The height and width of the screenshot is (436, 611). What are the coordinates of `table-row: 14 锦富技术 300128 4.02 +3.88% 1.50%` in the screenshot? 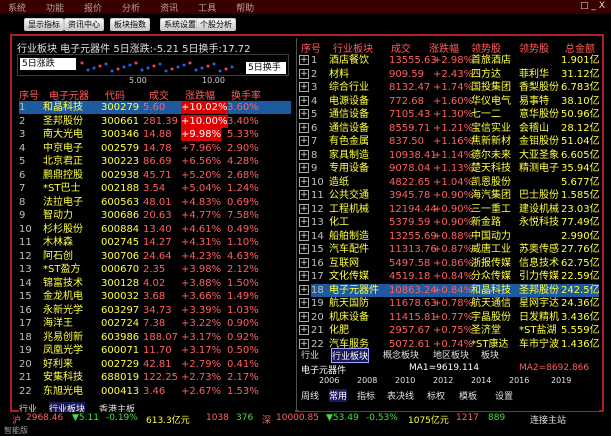 It's located at (155, 283).